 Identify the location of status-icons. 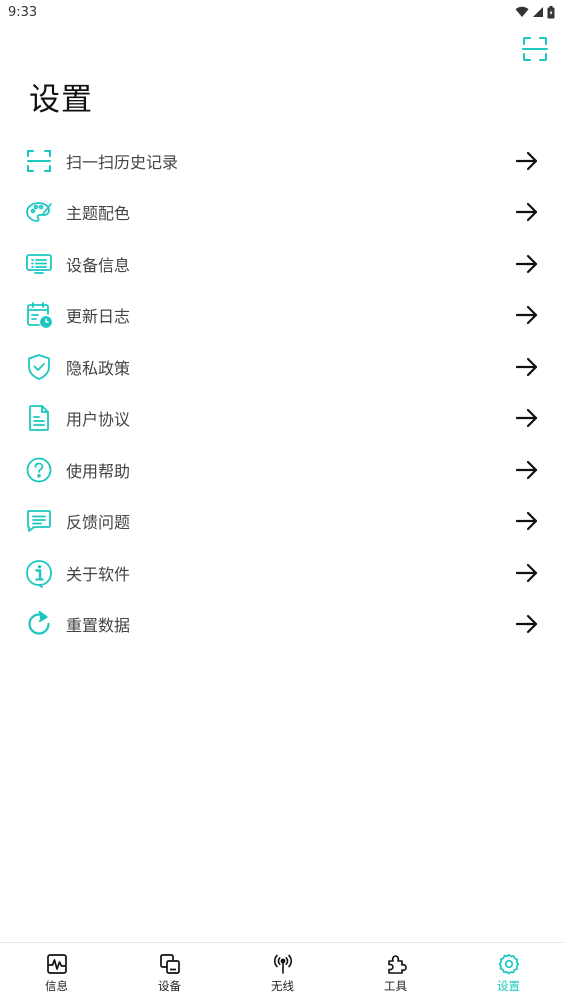
(535, 12).